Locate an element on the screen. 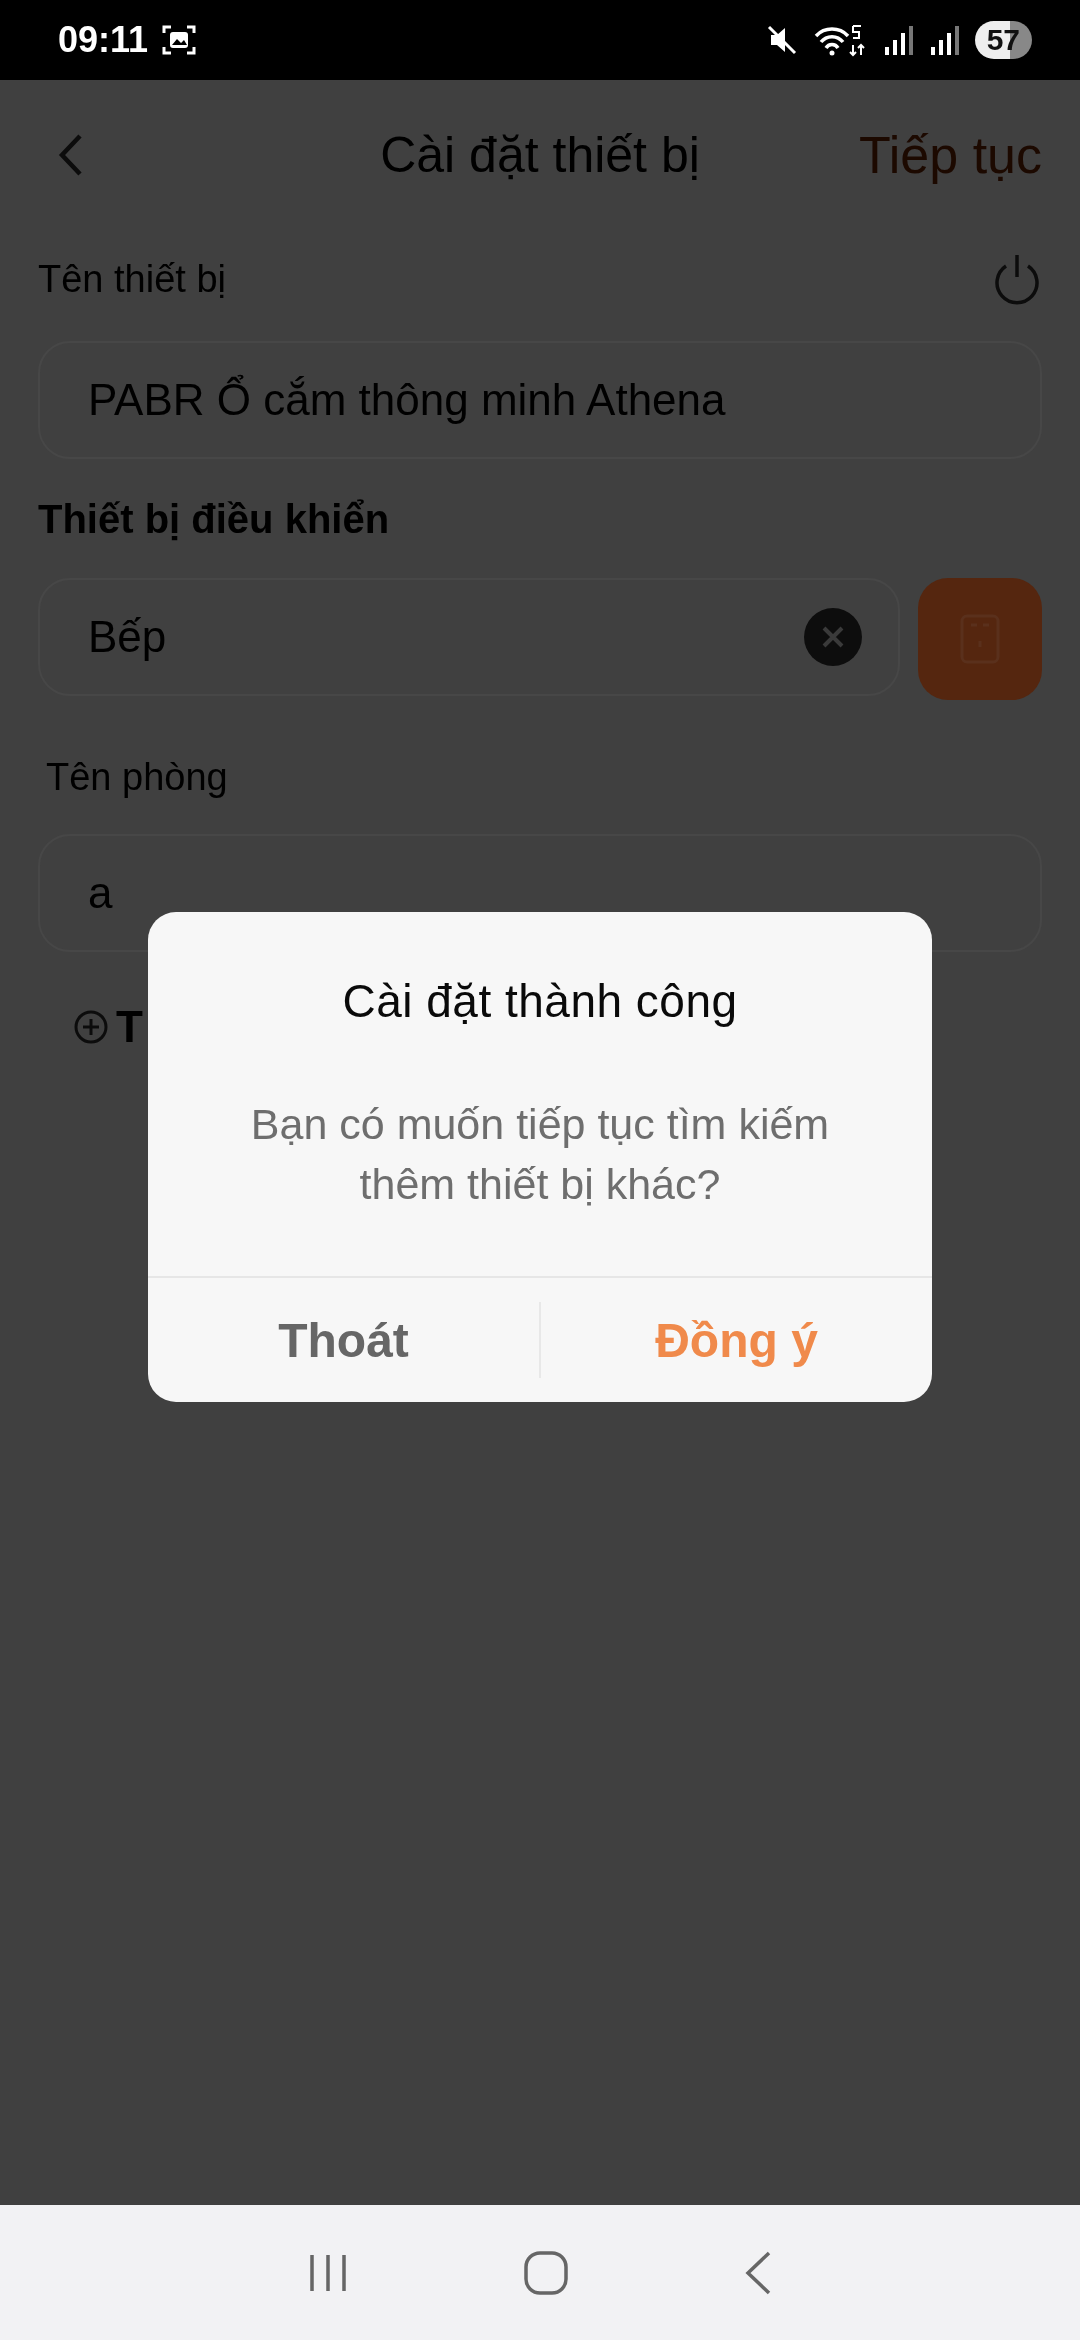 The height and width of the screenshot is (2340, 1080). confirm-button: Đồng ý is located at coordinates (736, 1340).